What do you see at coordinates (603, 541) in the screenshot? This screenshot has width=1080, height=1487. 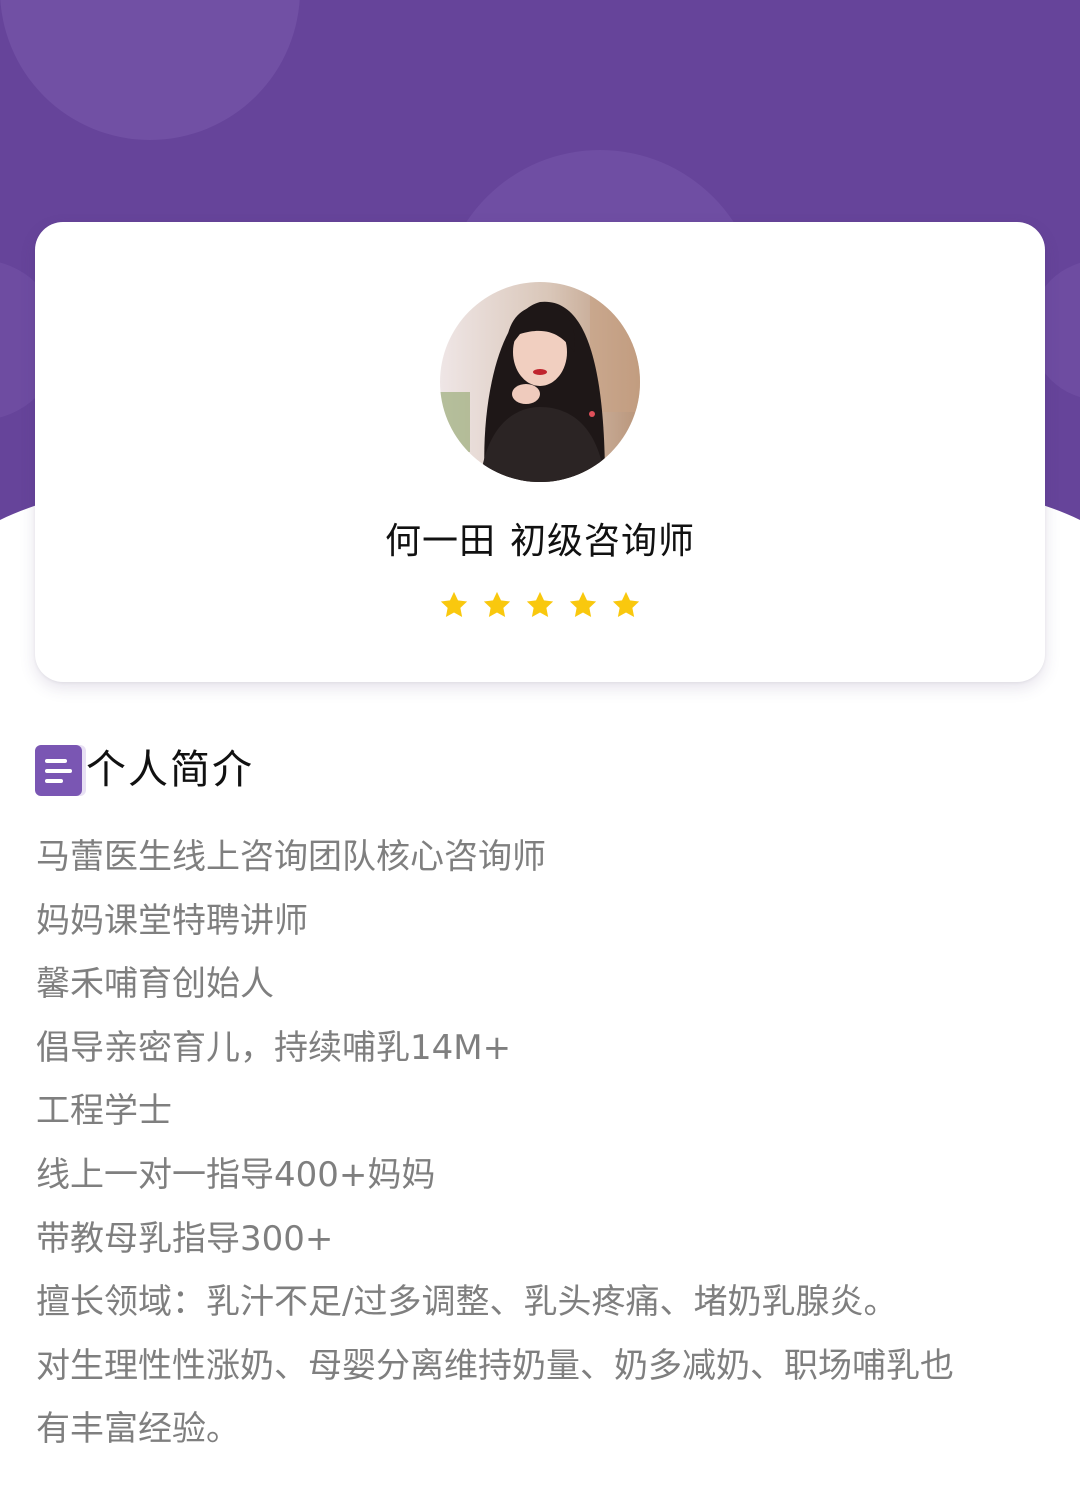 I see `consultant-title: 初级咨询师` at bounding box center [603, 541].